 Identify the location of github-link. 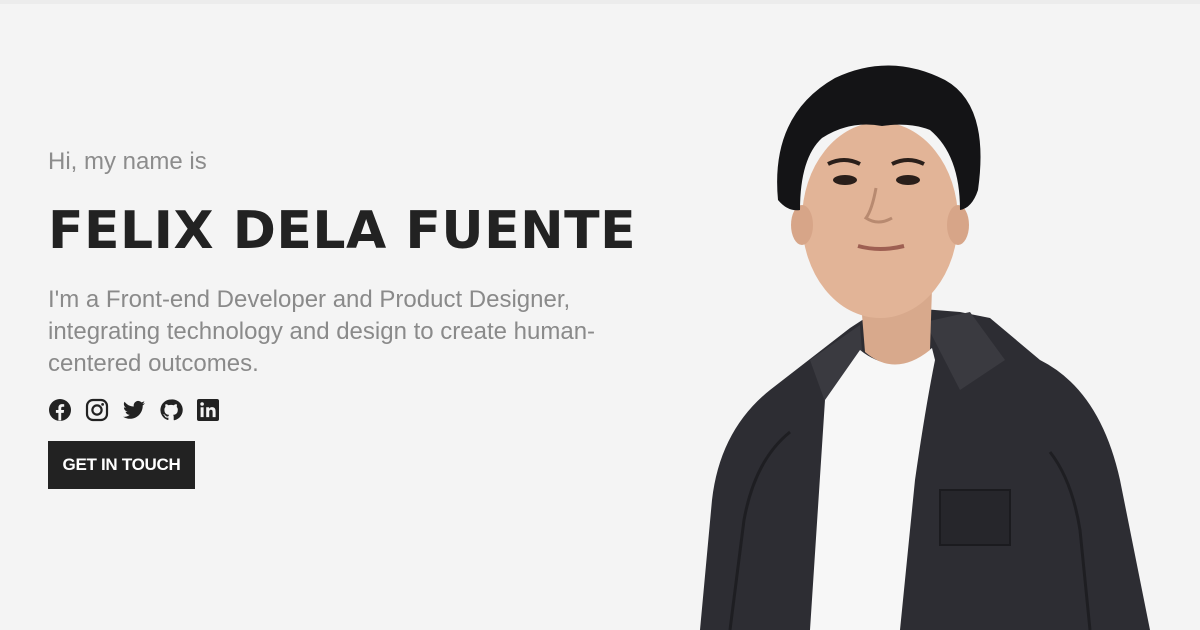
(171, 410).